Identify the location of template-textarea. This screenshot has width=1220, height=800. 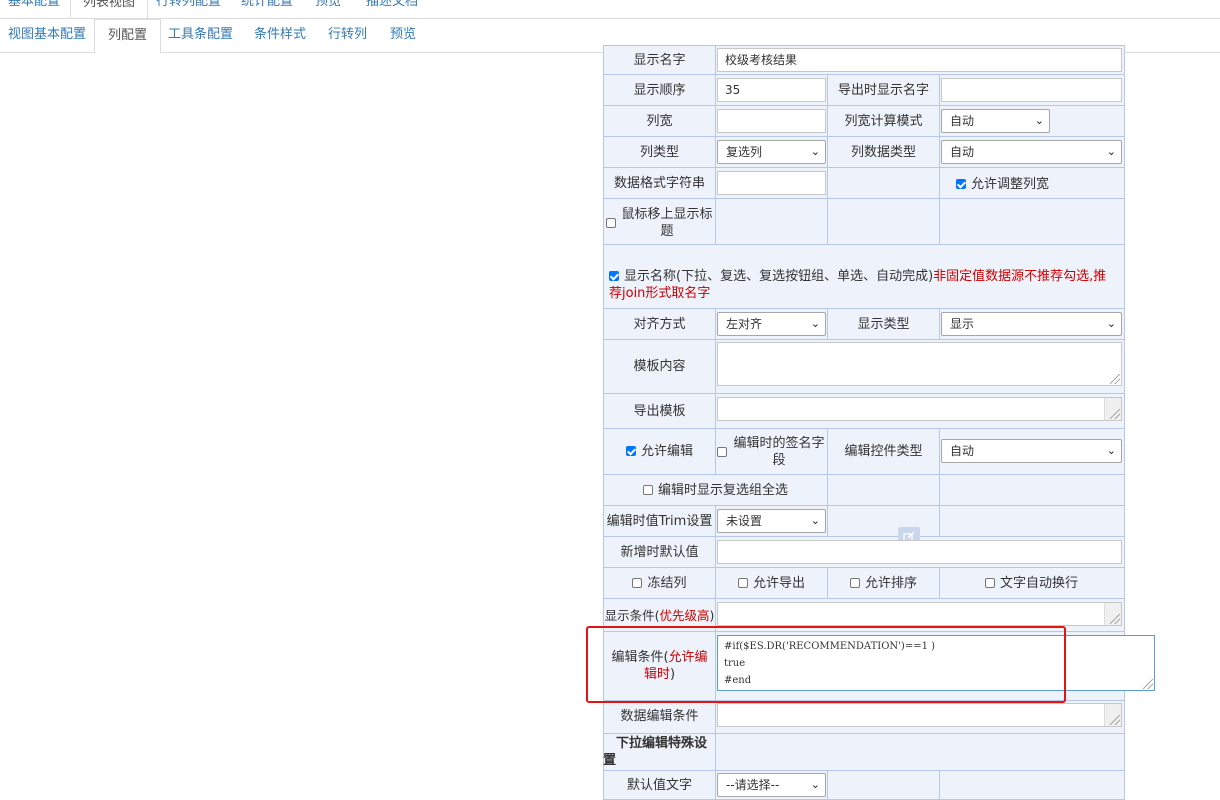
(919, 364).